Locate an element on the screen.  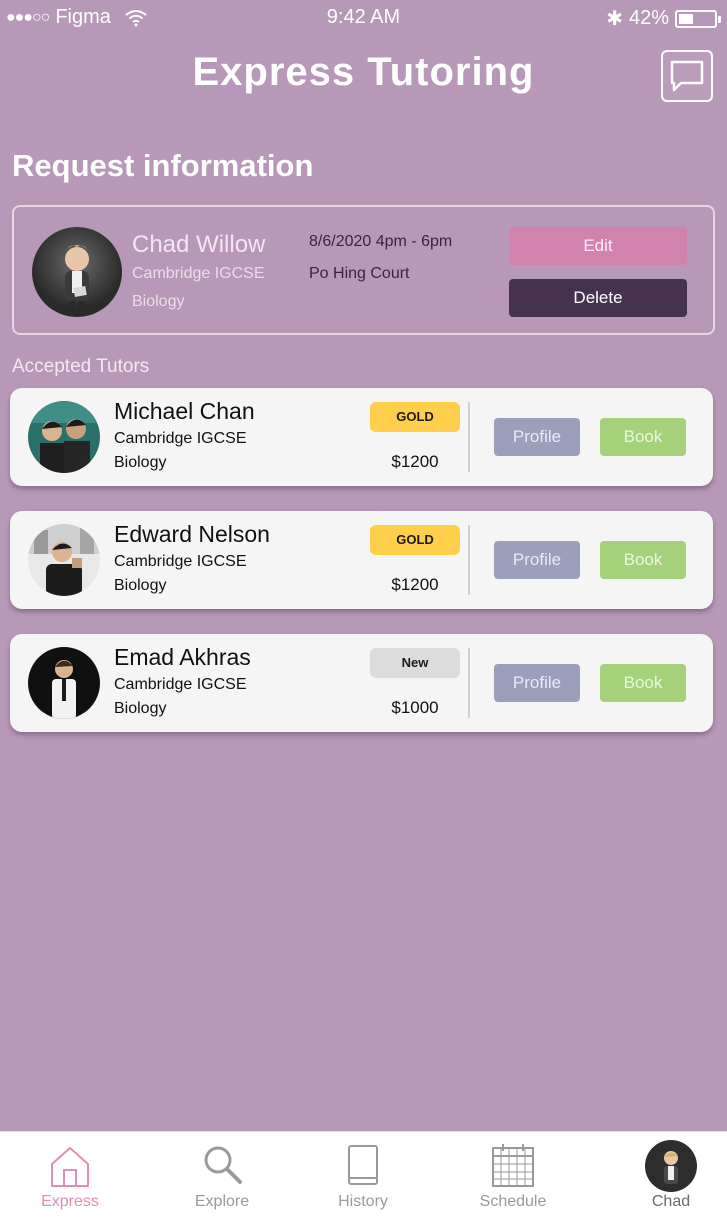
student-subject: Biology is located at coordinates (158, 301).